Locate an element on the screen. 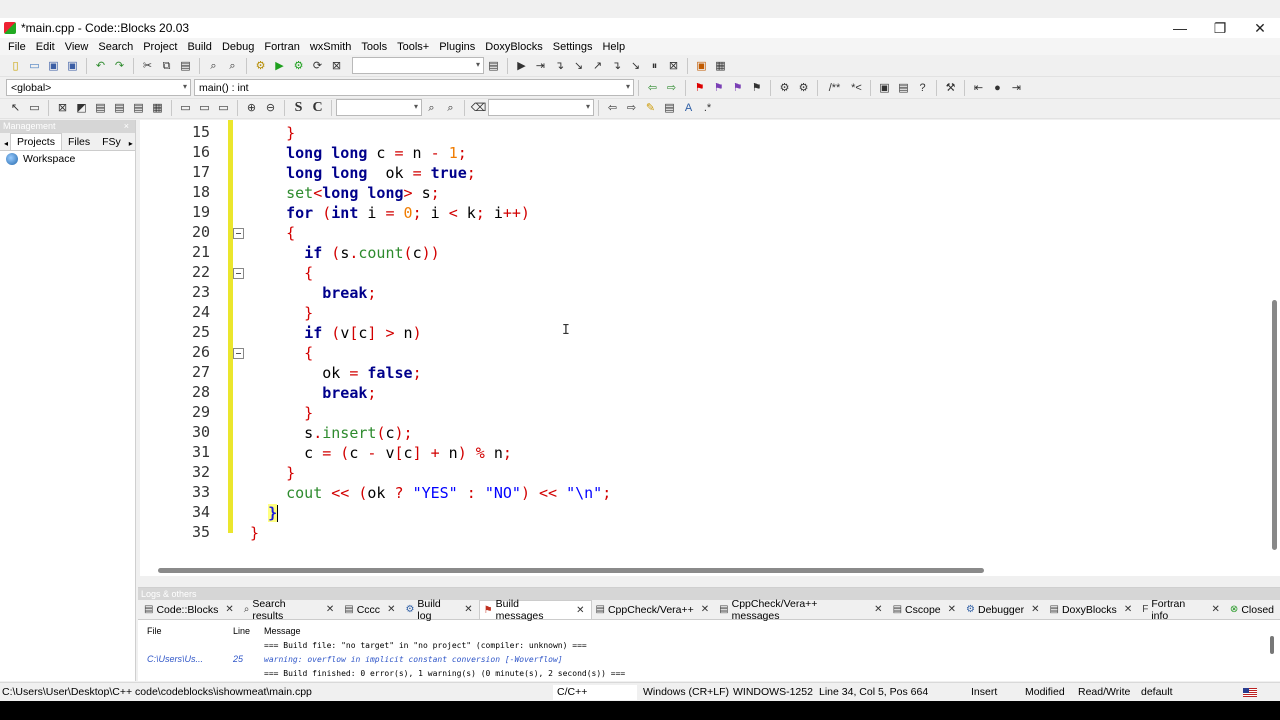  frame3-icon: ▭ is located at coordinates (224, 108).